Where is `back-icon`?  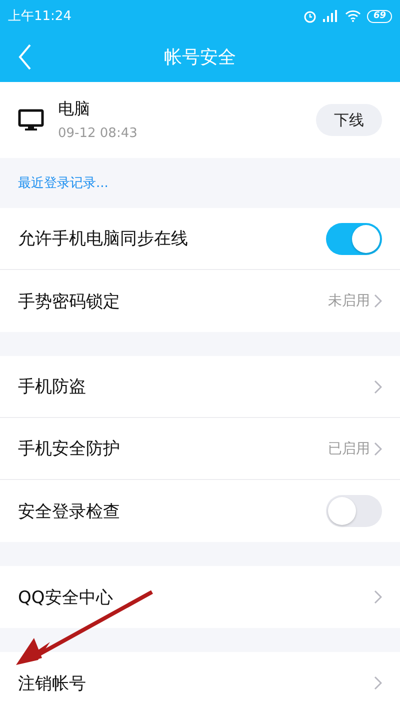
back-icon is located at coordinates (25, 57).